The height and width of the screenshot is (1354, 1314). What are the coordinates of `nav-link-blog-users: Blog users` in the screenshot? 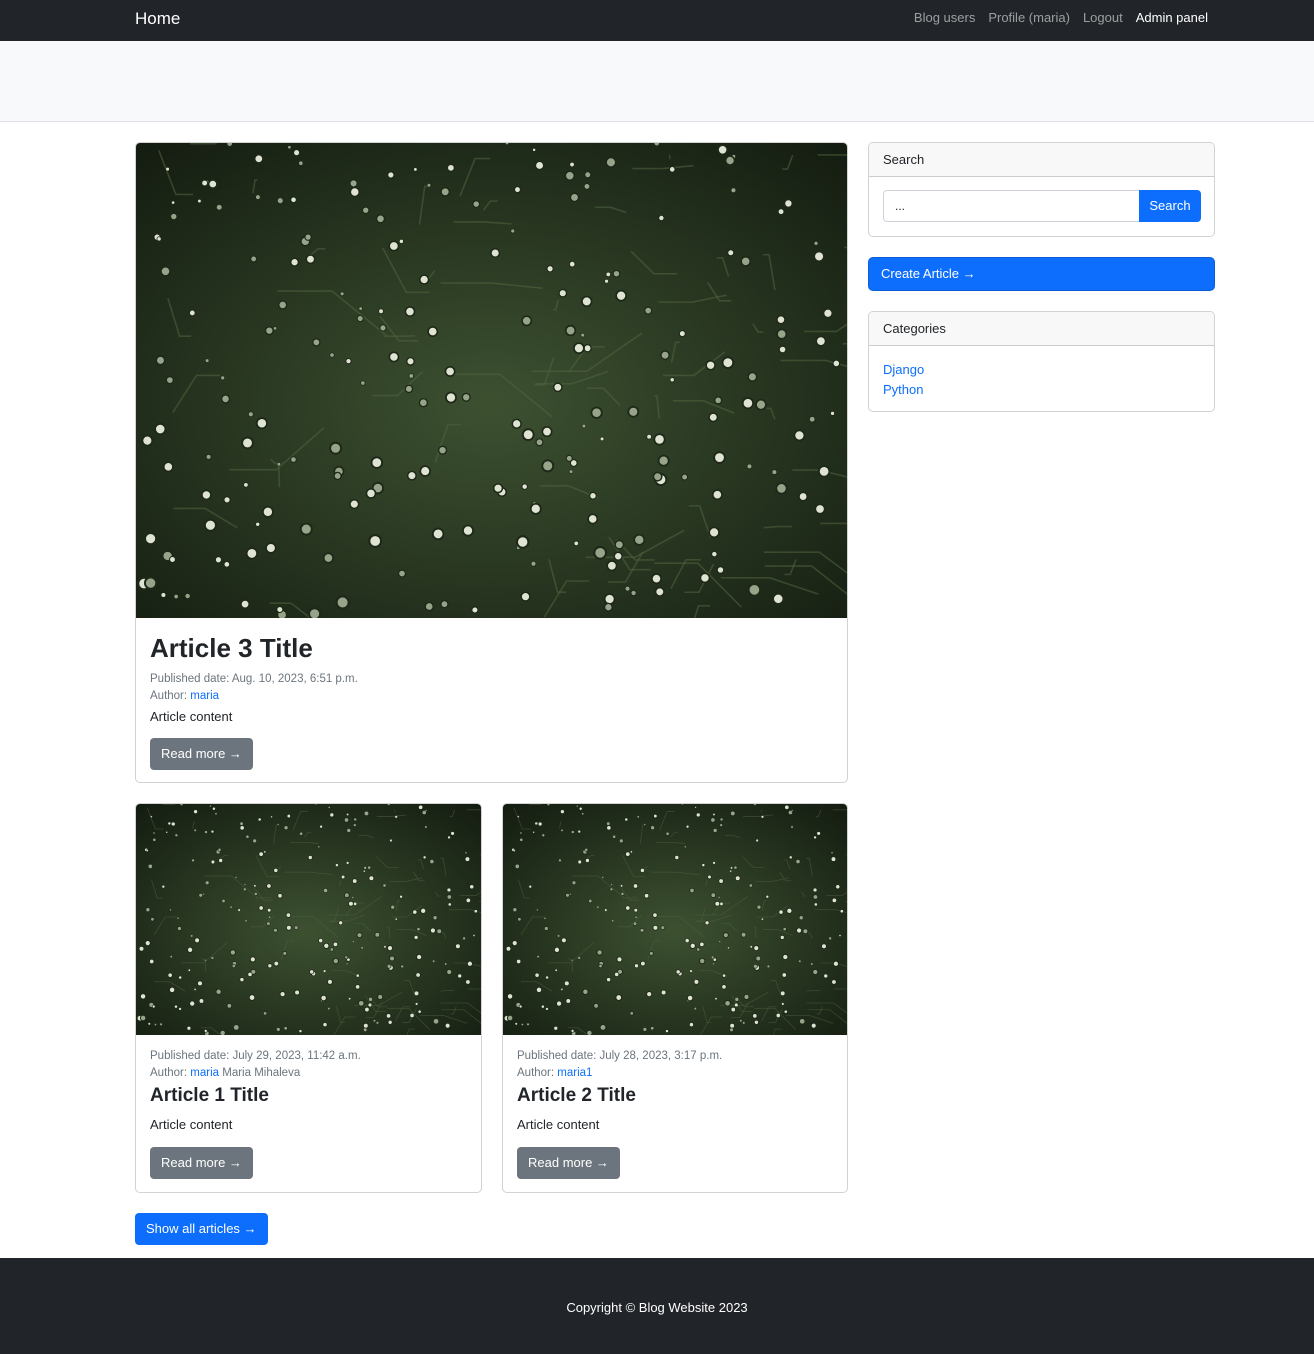 It's located at (944, 17).